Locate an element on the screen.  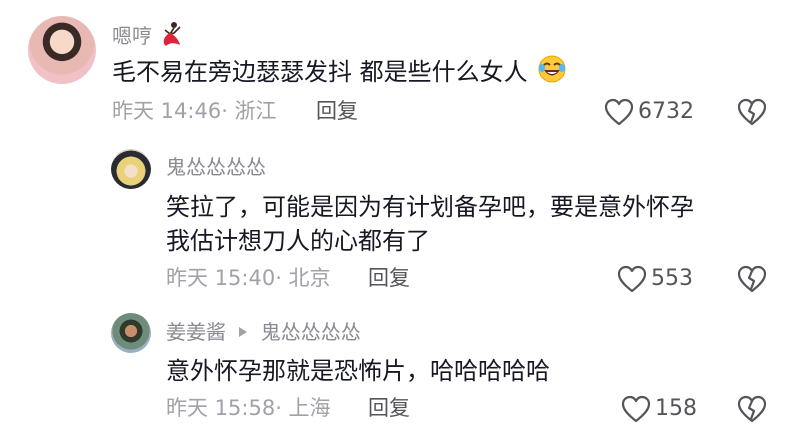
username: 姜姜酱 鬼怂怂怂怂 is located at coordinates (263, 331).